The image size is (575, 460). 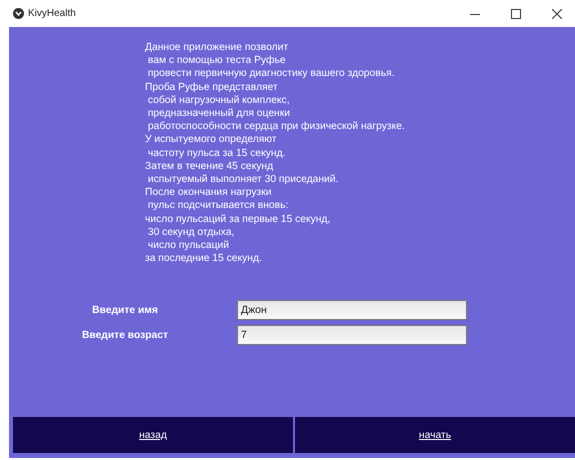 I want to click on field-label: Введите возраст, so click(x=125, y=335).